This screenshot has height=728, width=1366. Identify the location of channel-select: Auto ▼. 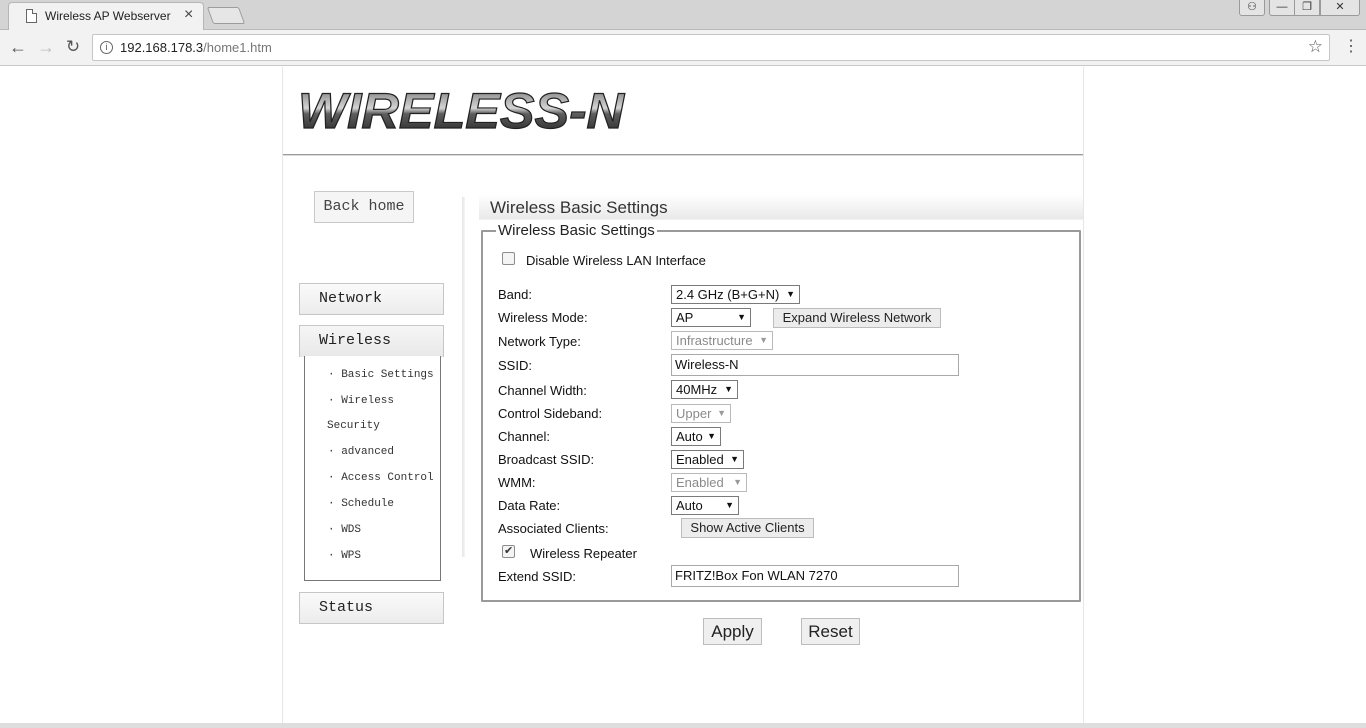
(696, 436).